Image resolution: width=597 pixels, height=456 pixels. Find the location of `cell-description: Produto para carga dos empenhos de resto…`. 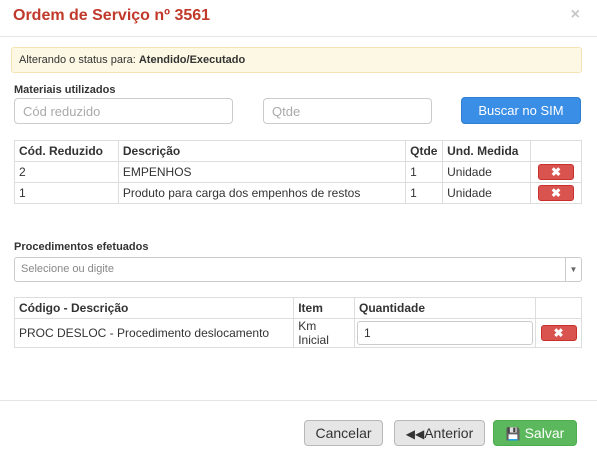

cell-description: Produto para carga dos empenhos de resto… is located at coordinates (262, 193).